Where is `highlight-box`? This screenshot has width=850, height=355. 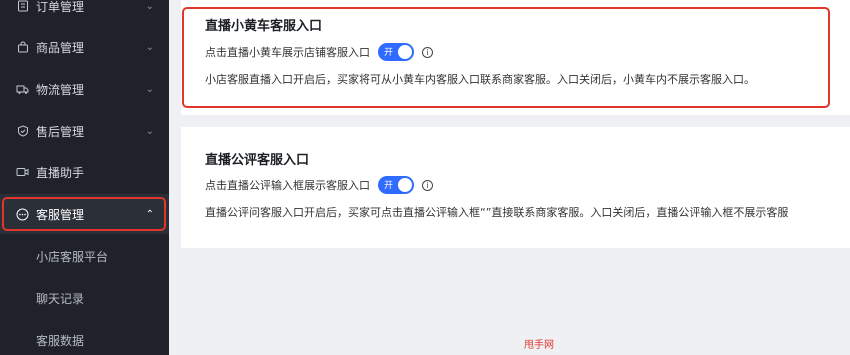 highlight-box is located at coordinates (84, 214).